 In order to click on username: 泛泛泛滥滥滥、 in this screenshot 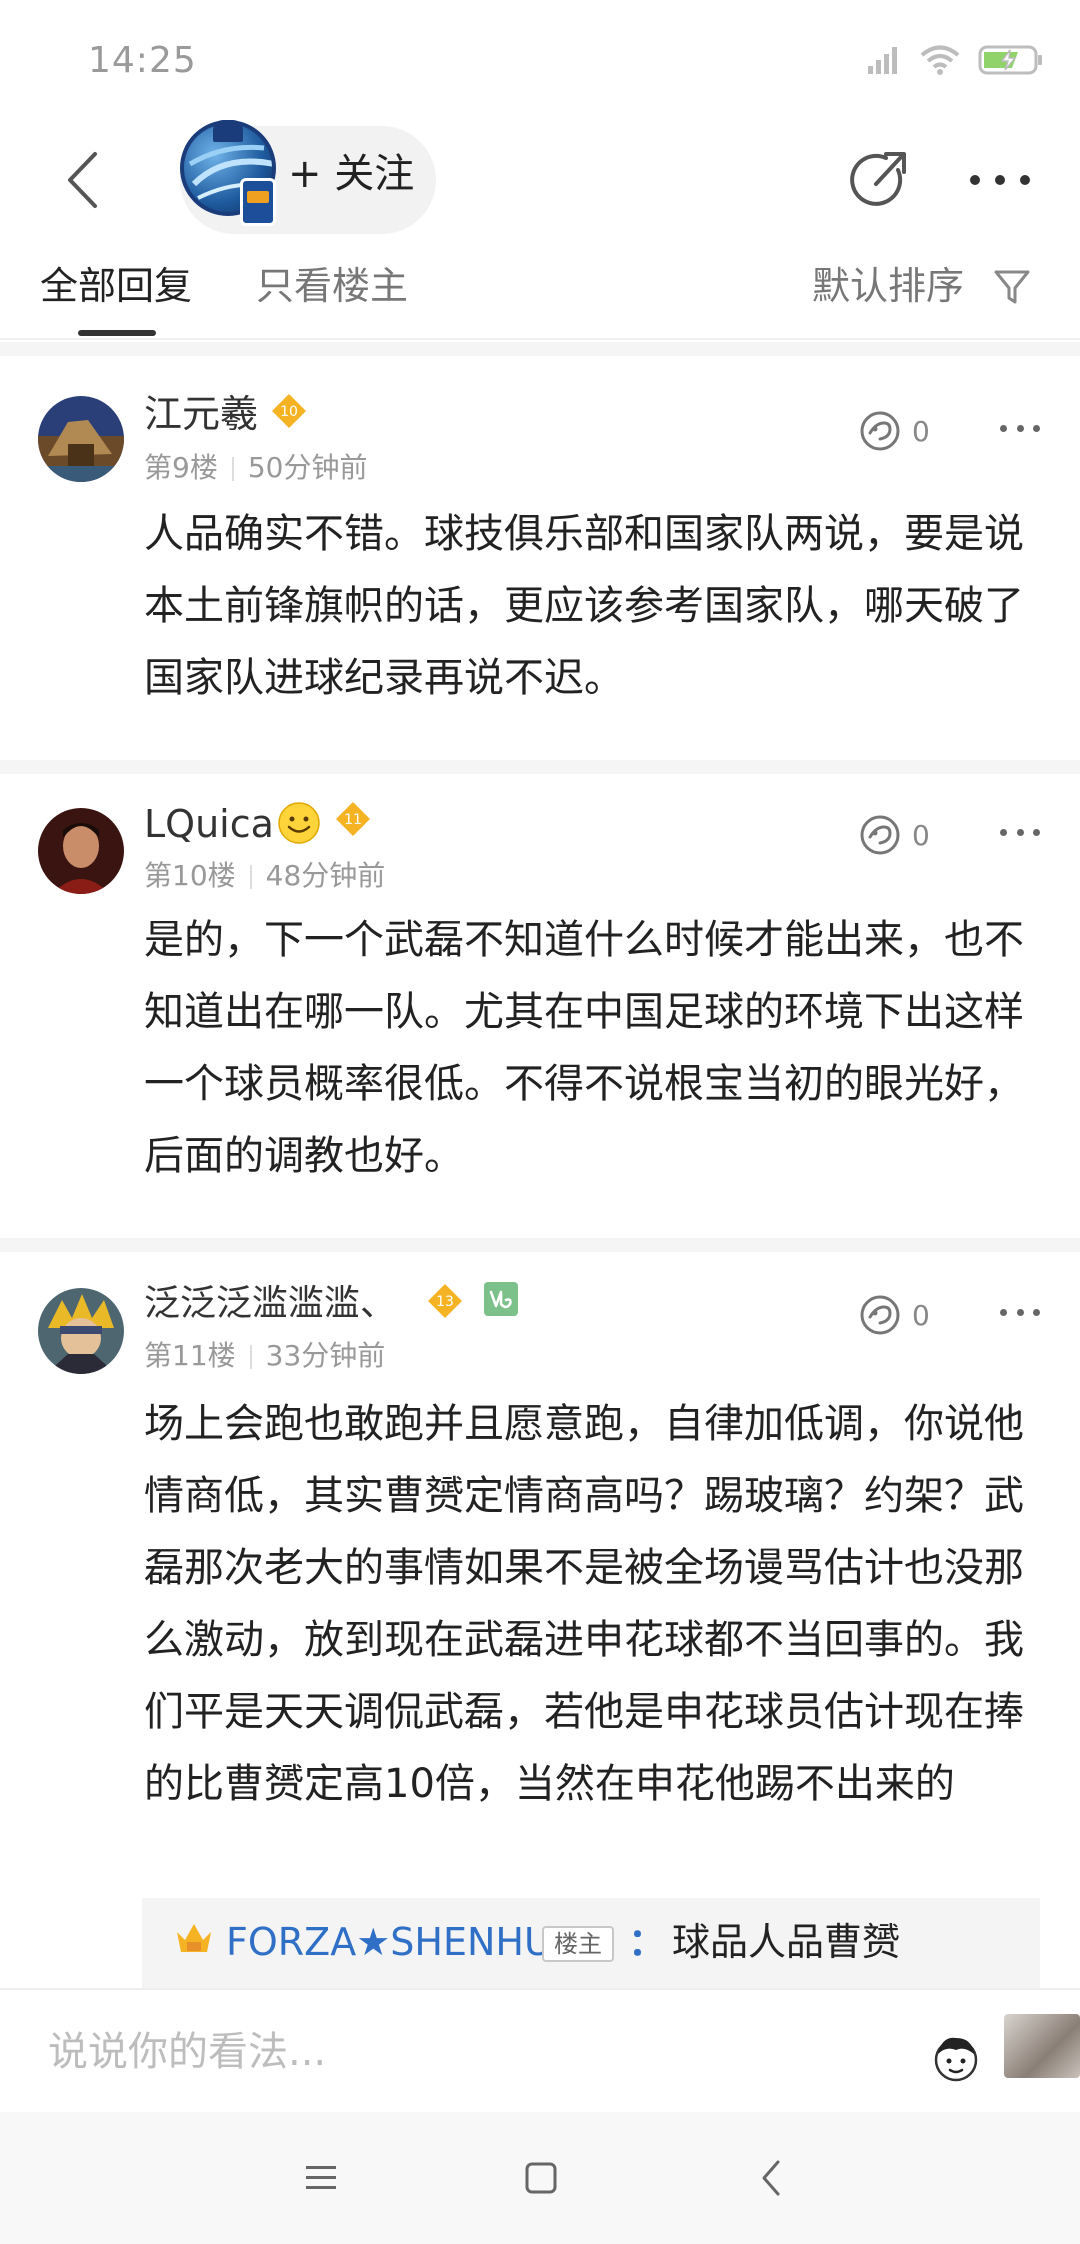, I will do `click(270, 1304)`.